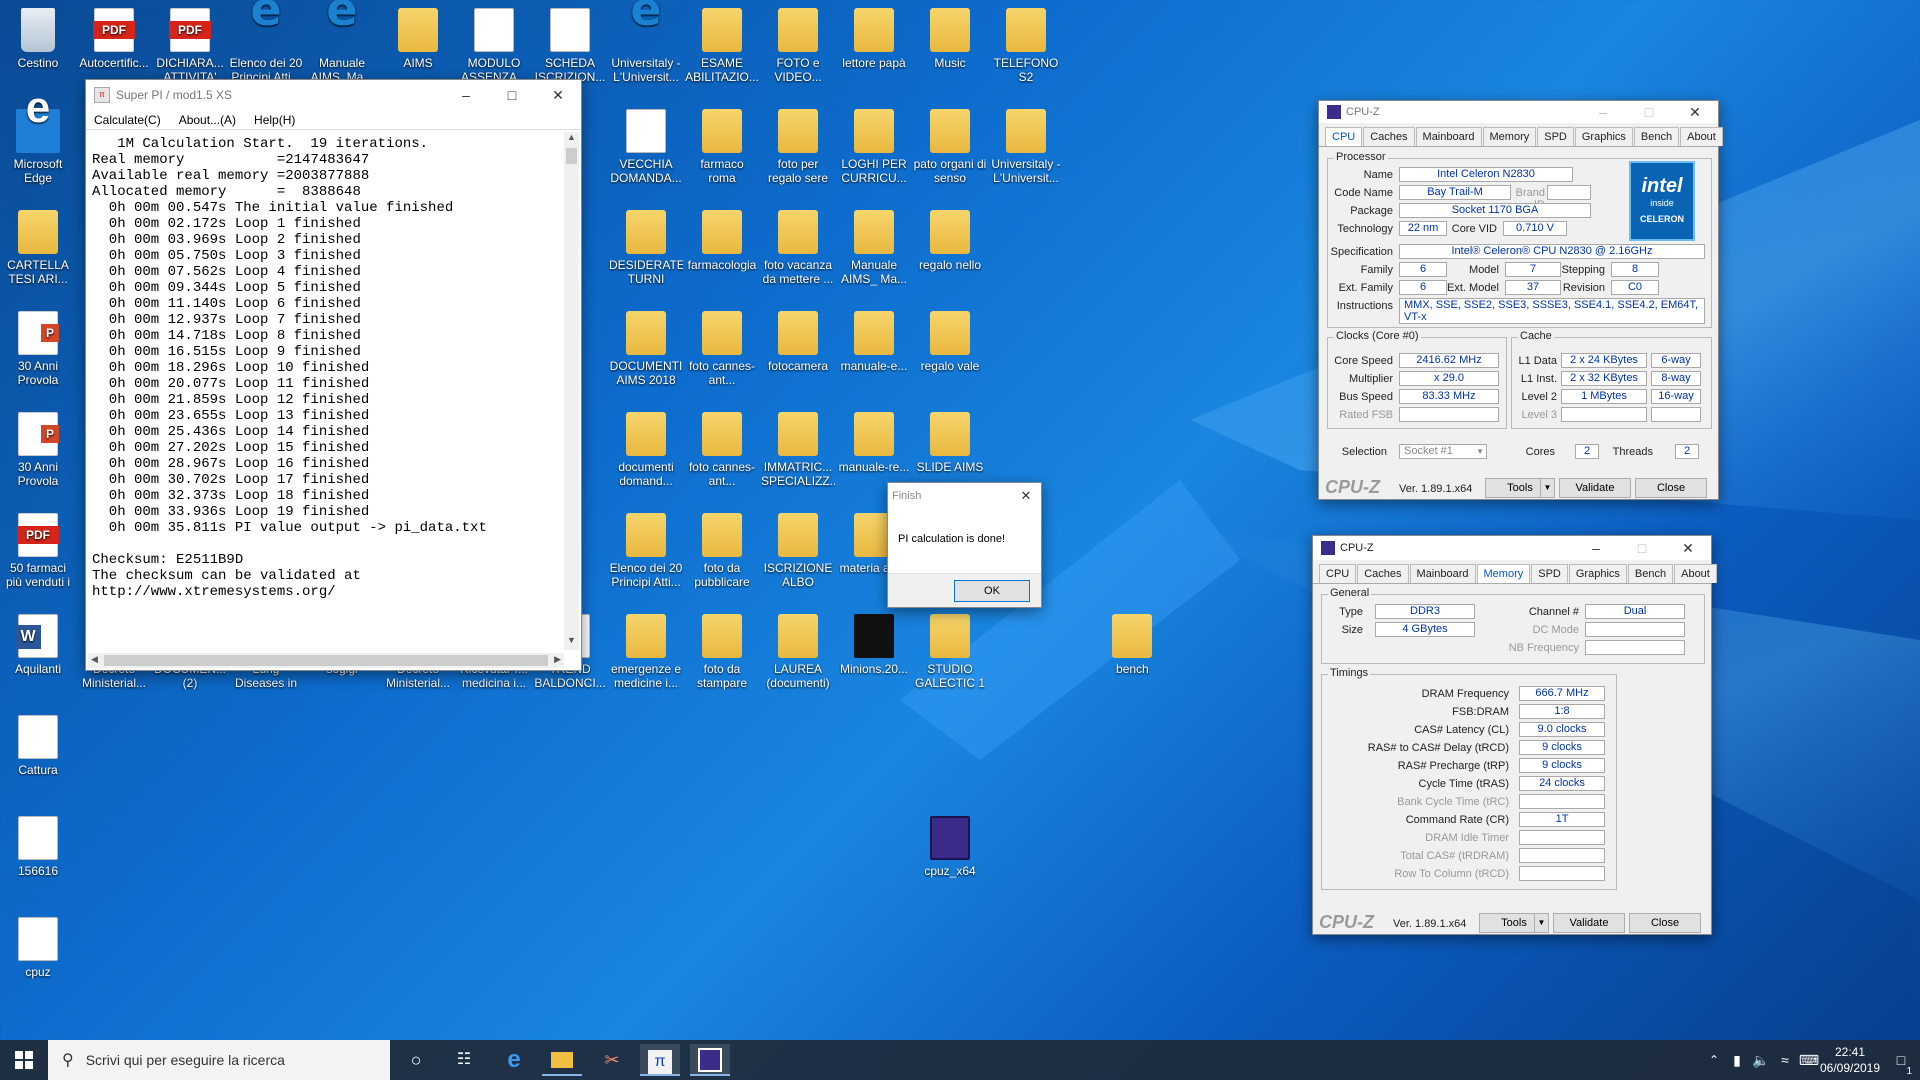 This screenshot has width=1920, height=1080. What do you see at coordinates (1518, 112) in the screenshot?
I see `cpuz-cpu-titlebar: CPU-Z – □ ✕` at bounding box center [1518, 112].